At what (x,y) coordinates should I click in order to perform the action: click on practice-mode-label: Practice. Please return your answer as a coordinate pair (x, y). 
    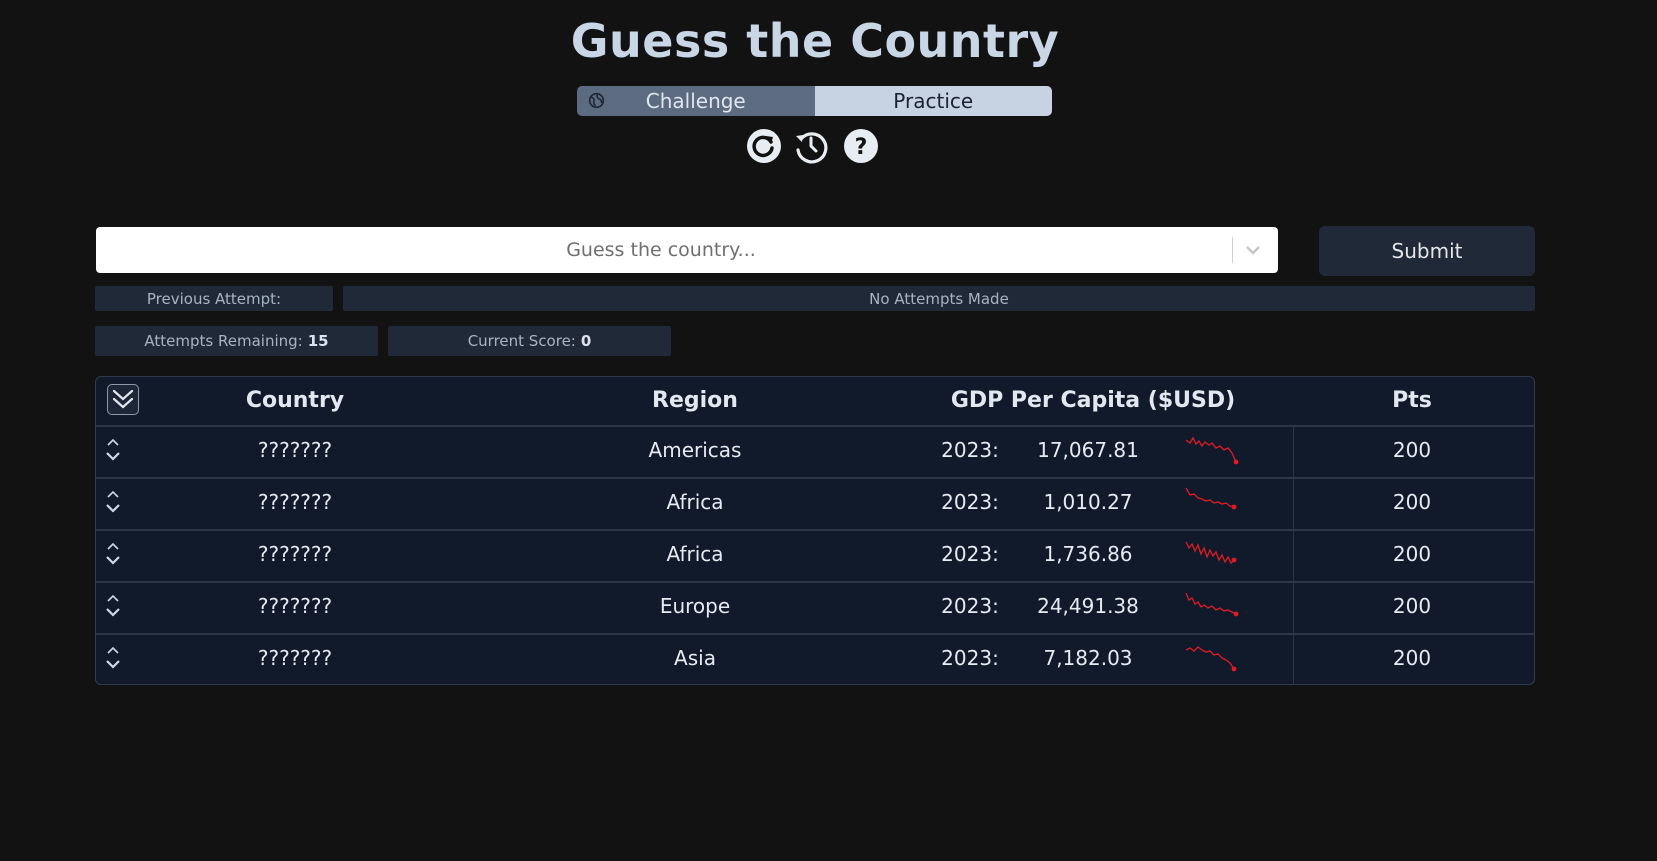
    Looking at the image, I should click on (933, 101).